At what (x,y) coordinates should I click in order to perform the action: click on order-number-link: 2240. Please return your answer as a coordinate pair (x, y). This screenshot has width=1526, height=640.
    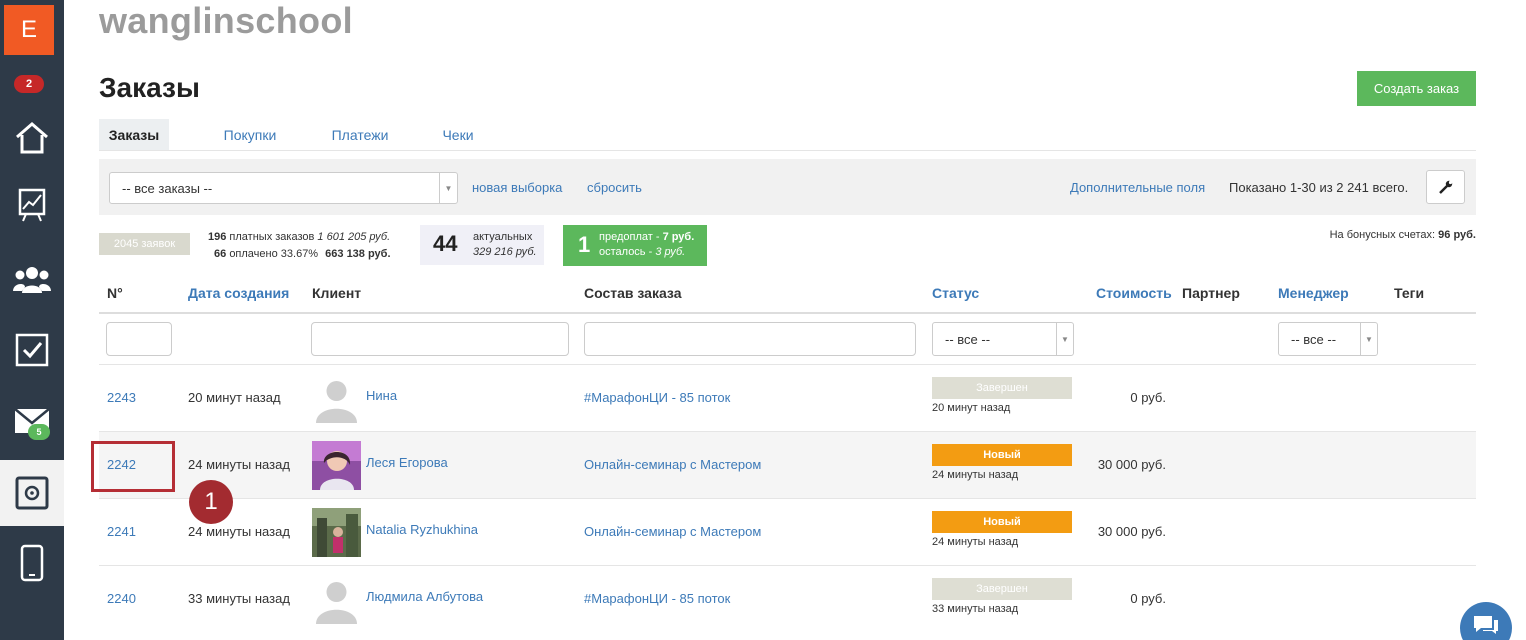
    Looking at the image, I should click on (121, 598).